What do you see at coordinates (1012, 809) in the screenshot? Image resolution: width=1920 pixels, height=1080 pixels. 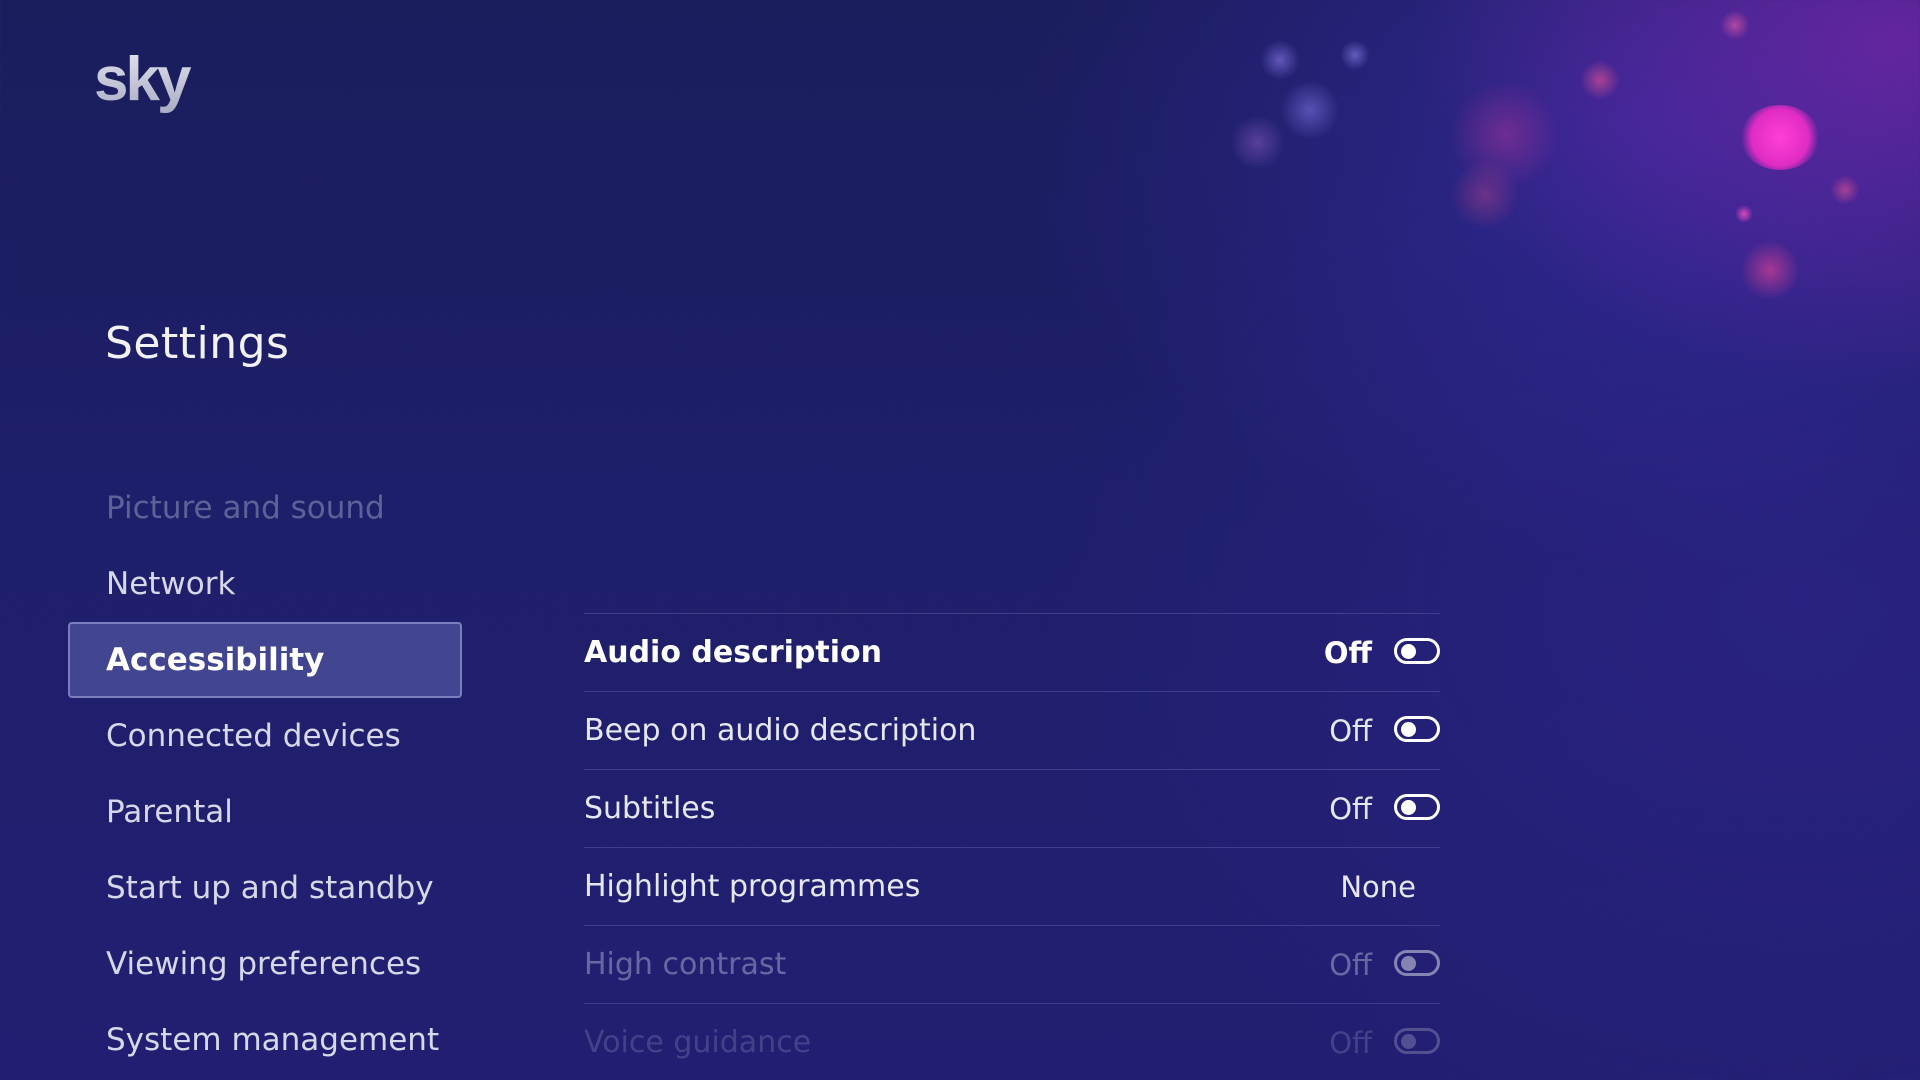 I see `setting-row-subtitles: Subtitles Off` at bounding box center [1012, 809].